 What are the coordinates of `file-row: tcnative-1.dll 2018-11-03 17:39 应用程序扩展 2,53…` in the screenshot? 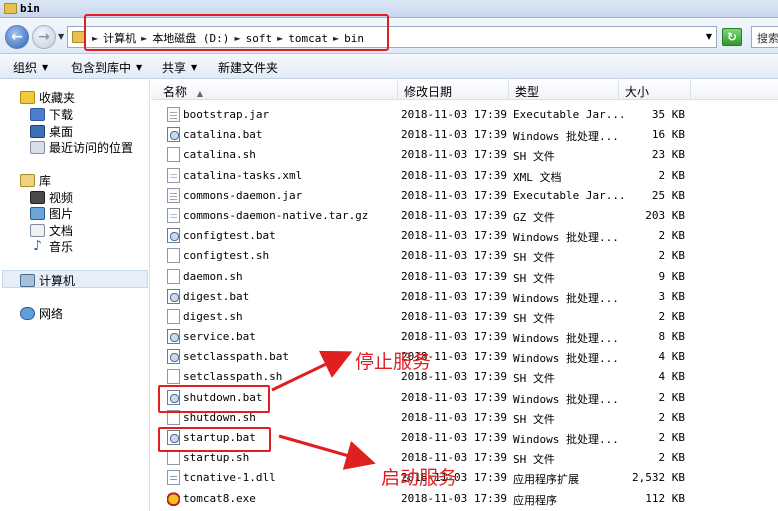 It's located at (464, 478).